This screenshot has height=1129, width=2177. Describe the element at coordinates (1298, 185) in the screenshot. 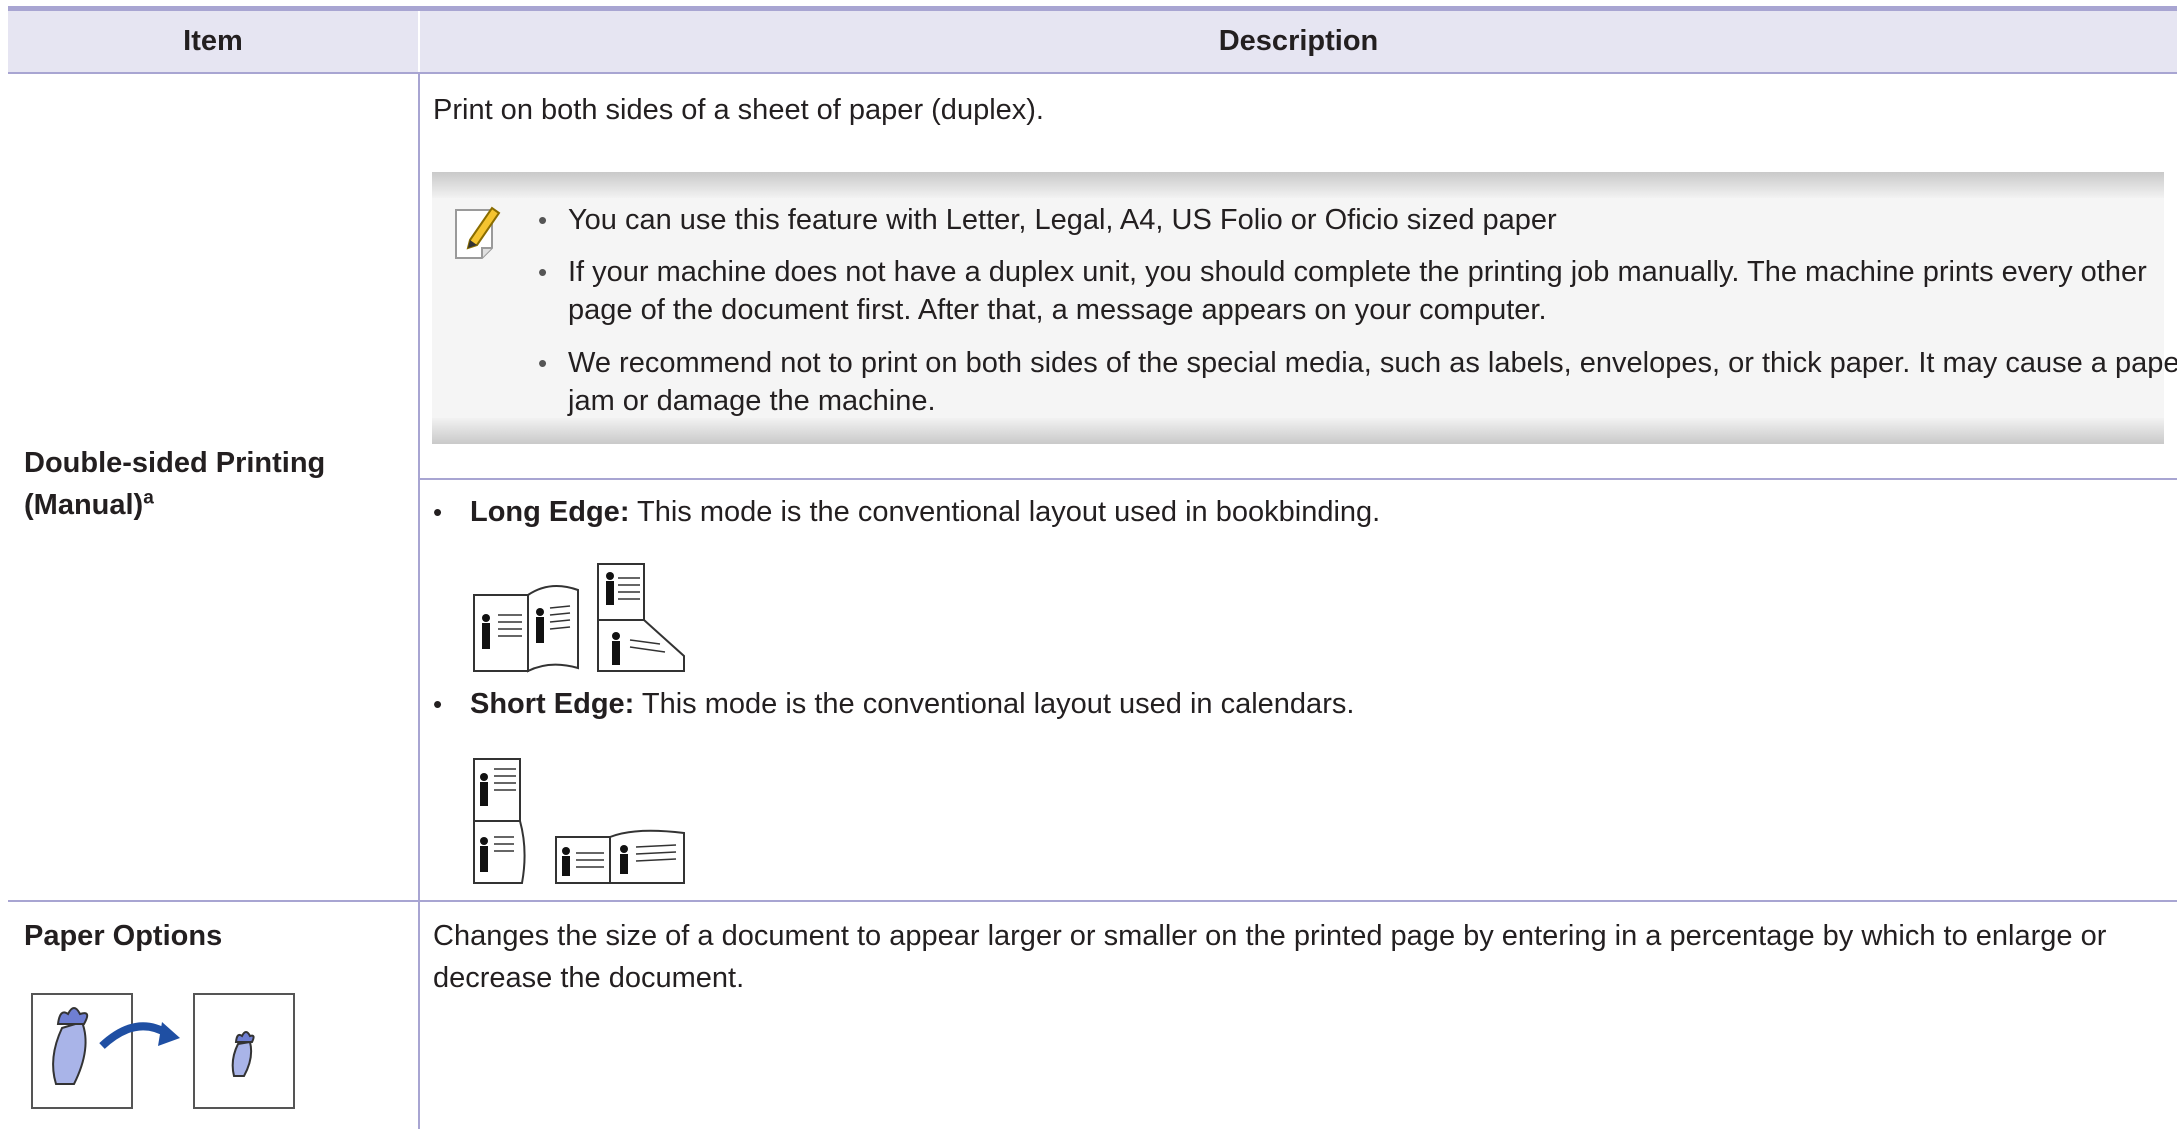

I see `note-top-bar` at that location.